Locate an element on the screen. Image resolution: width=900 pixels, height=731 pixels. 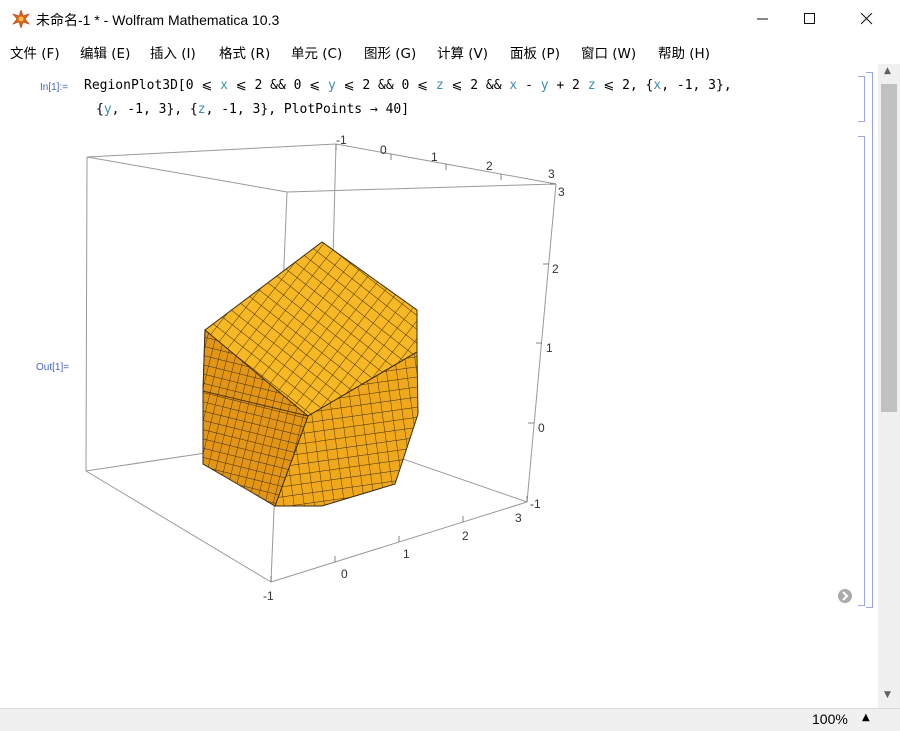
code-token: ⩽ 2 && is located at coordinates (476, 85).